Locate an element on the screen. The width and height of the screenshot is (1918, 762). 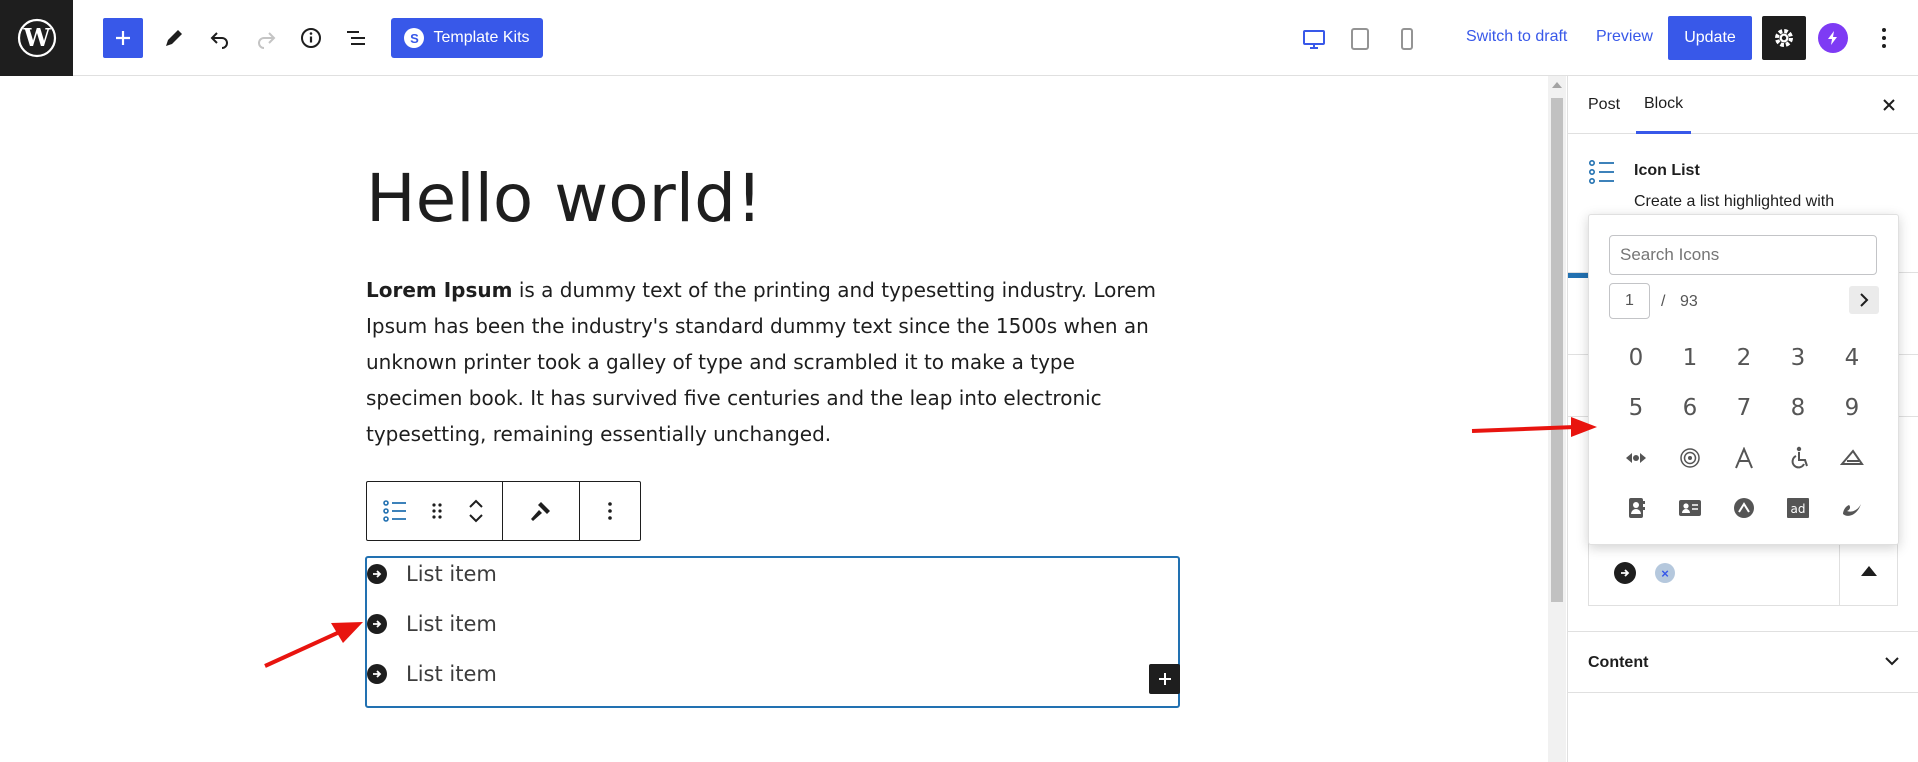
pencil-icon is located at coordinates (174, 38).